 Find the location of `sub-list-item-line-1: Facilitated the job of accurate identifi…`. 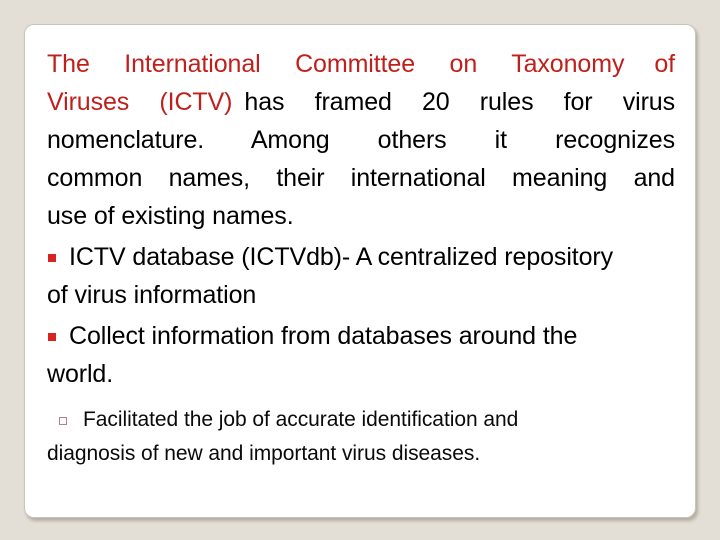

sub-list-item-line-1: Facilitated the job of accurate identifi… is located at coordinates (301, 419).